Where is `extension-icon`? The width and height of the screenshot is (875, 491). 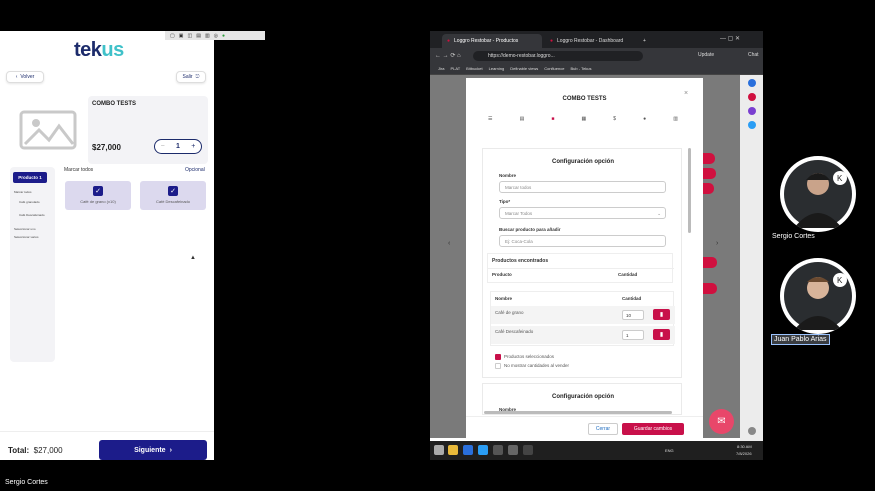
extension-icon is located at coordinates (752, 97).